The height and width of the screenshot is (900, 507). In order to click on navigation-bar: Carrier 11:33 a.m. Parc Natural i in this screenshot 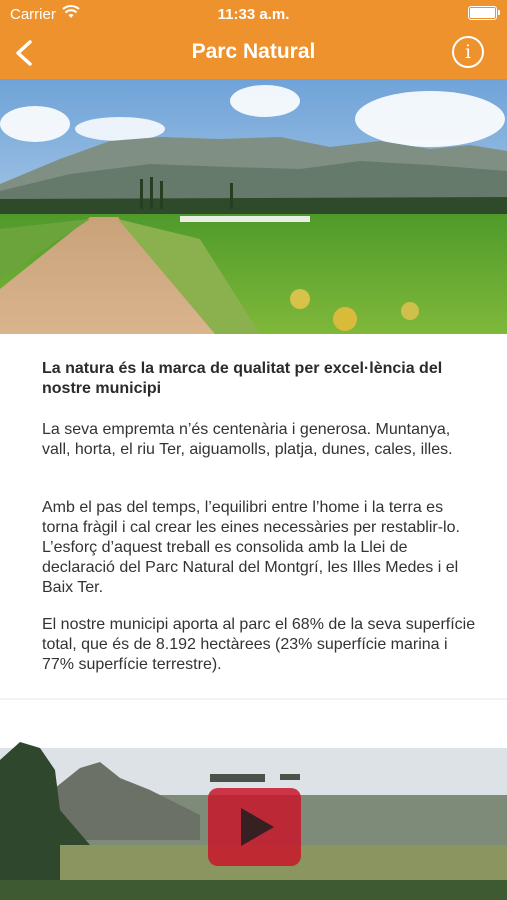, I will do `click(253, 39)`.